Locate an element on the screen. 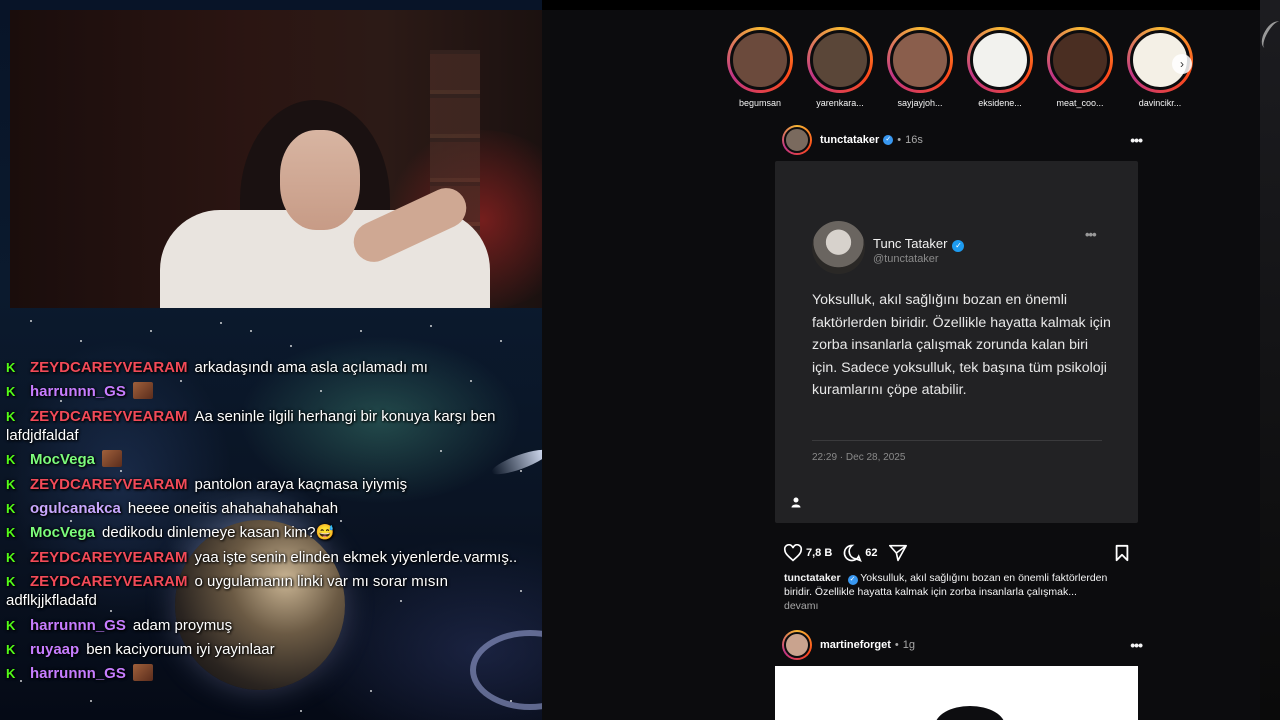  chat-message: K MocVega is located at coordinates (271, 459).